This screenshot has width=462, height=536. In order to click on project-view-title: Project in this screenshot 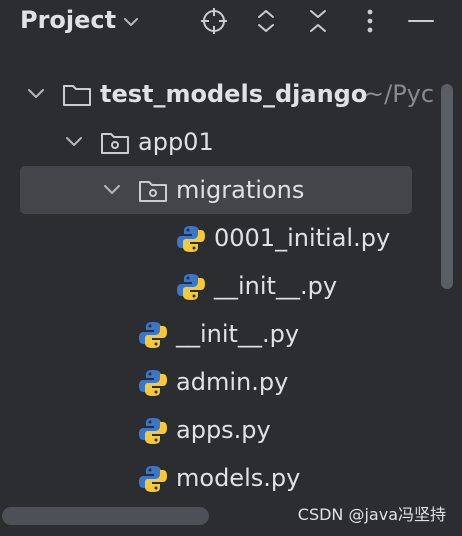, I will do `click(68, 20)`.